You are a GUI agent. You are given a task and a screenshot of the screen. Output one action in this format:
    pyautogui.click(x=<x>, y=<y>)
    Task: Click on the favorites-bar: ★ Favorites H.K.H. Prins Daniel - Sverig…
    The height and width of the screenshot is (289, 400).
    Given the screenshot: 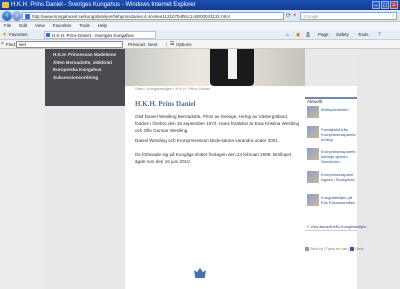 What is the action you would take?
    pyautogui.click(x=200, y=35)
    